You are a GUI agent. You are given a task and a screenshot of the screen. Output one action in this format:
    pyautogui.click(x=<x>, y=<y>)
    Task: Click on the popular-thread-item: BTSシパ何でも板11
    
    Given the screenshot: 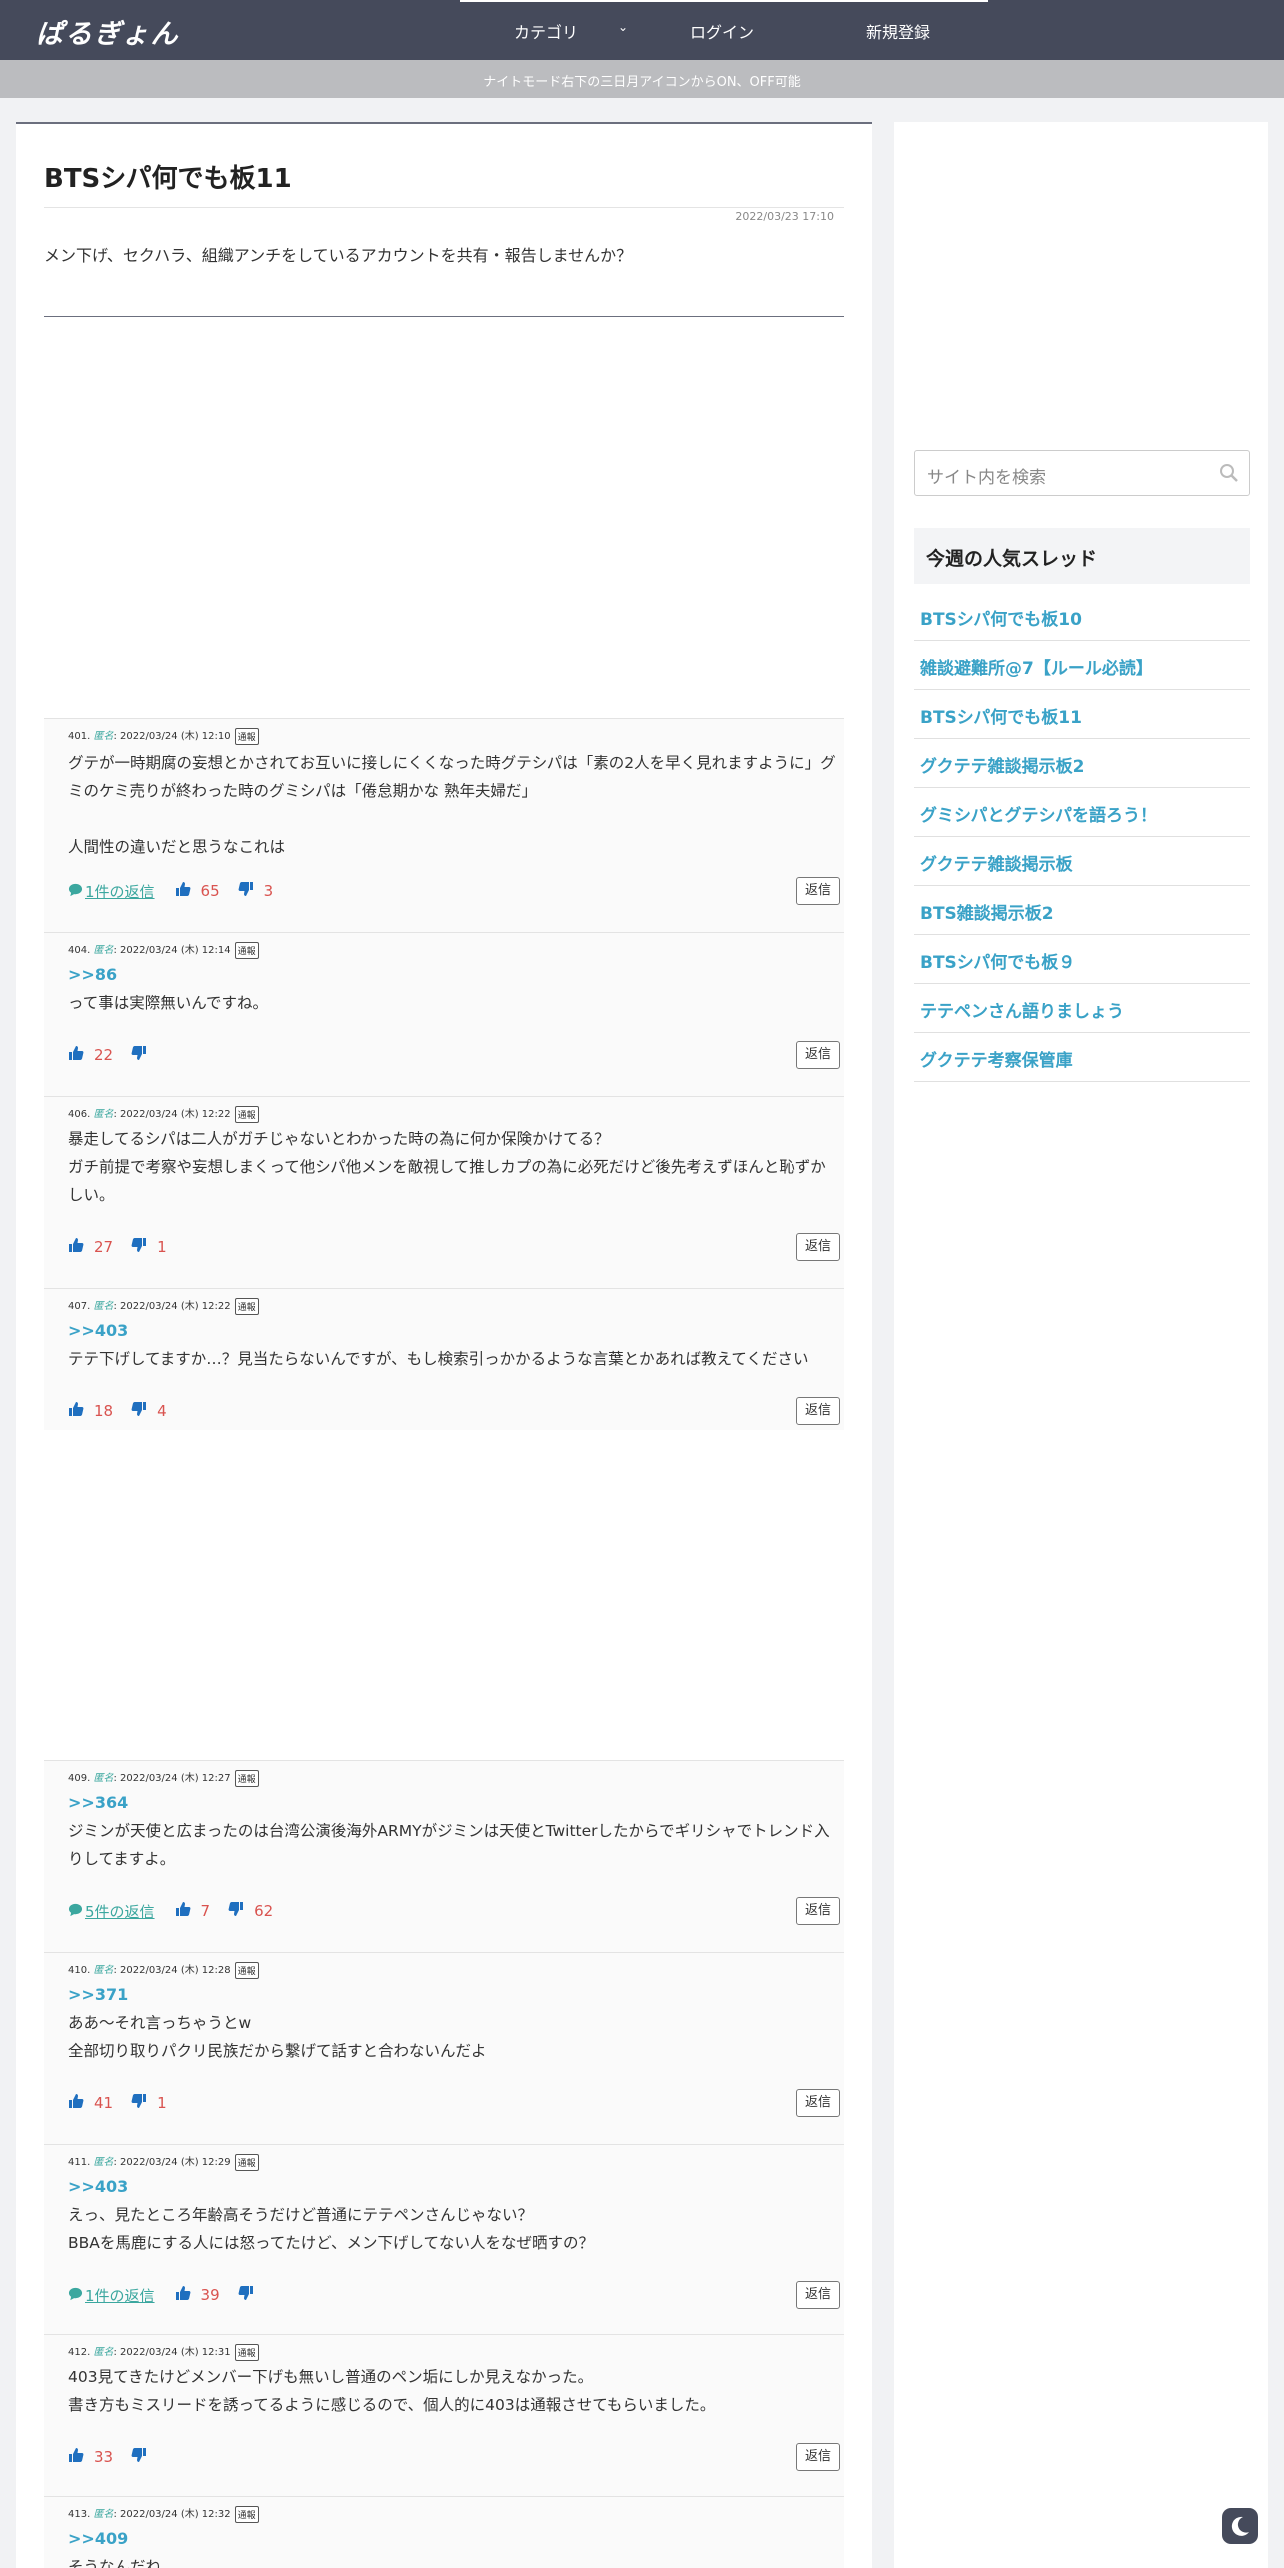 What is the action you would take?
    pyautogui.click(x=1082, y=714)
    